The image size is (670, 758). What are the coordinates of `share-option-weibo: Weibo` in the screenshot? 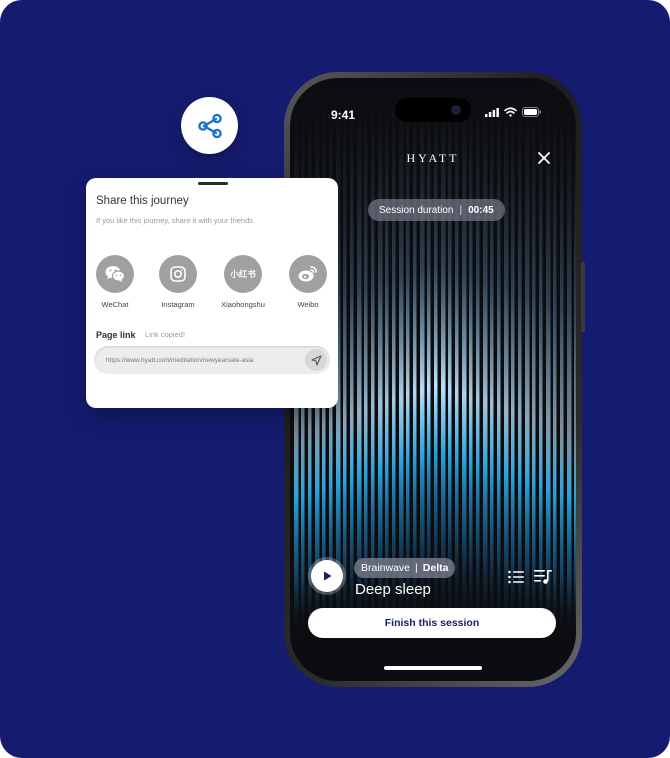 It's located at (308, 282).